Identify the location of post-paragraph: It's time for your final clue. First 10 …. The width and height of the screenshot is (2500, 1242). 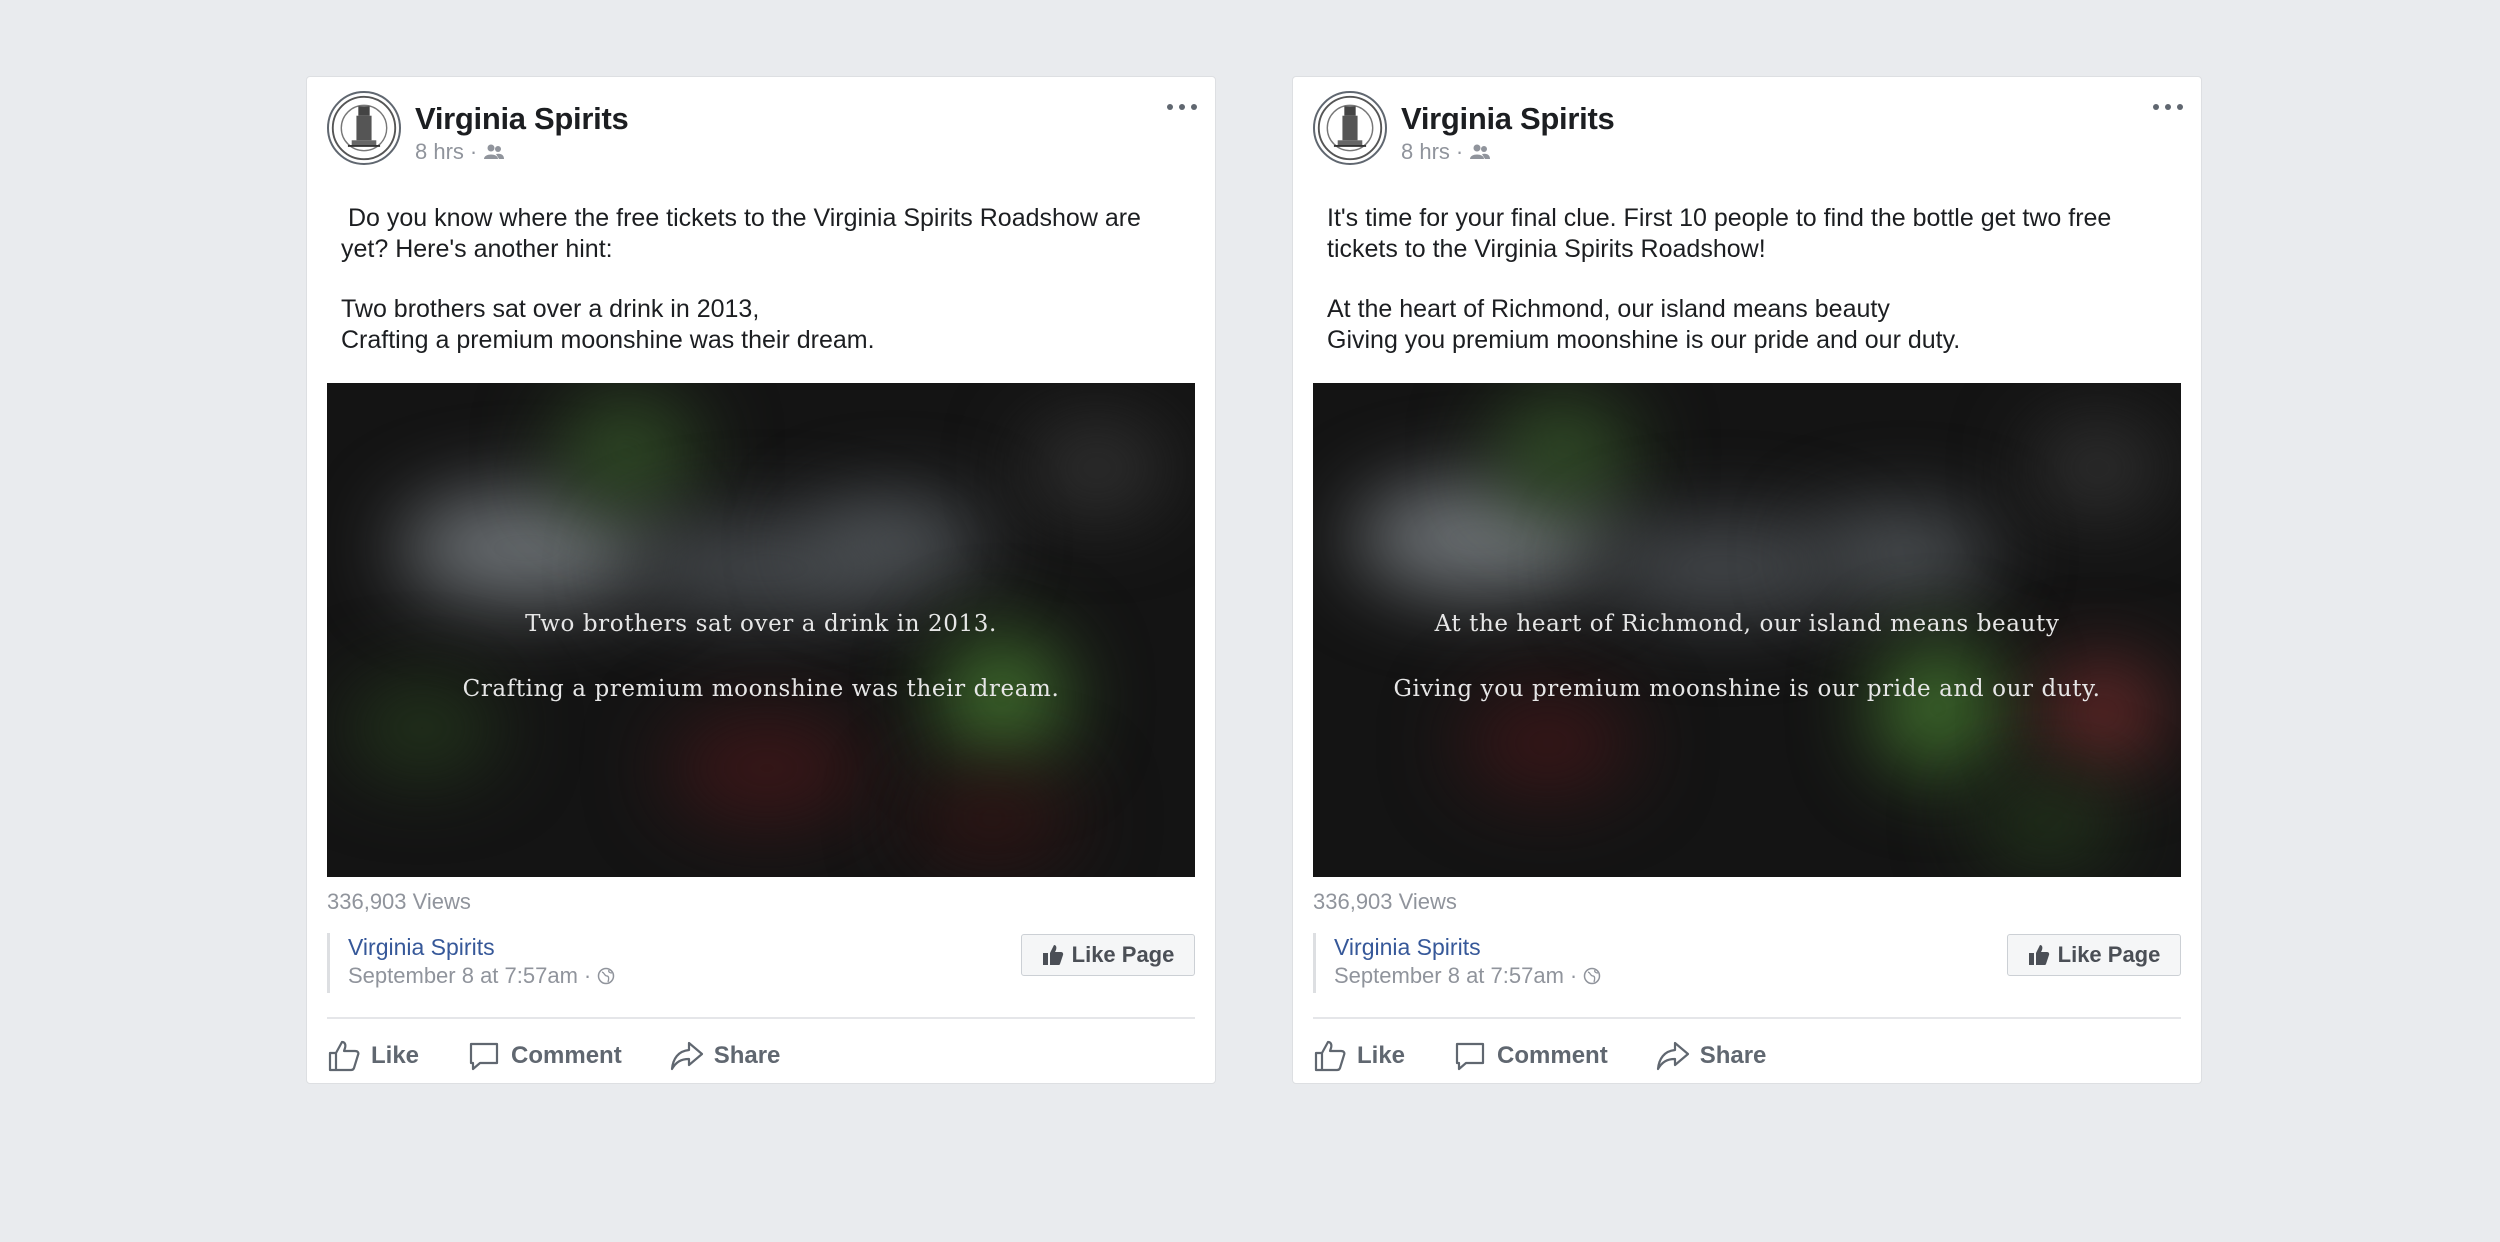
(1723, 233).